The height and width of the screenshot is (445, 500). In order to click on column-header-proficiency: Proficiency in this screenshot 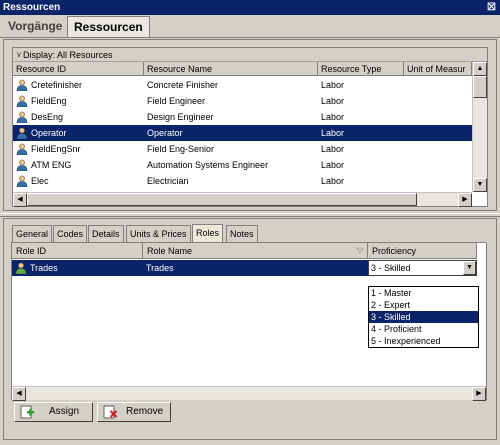, I will do `click(422, 251)`.